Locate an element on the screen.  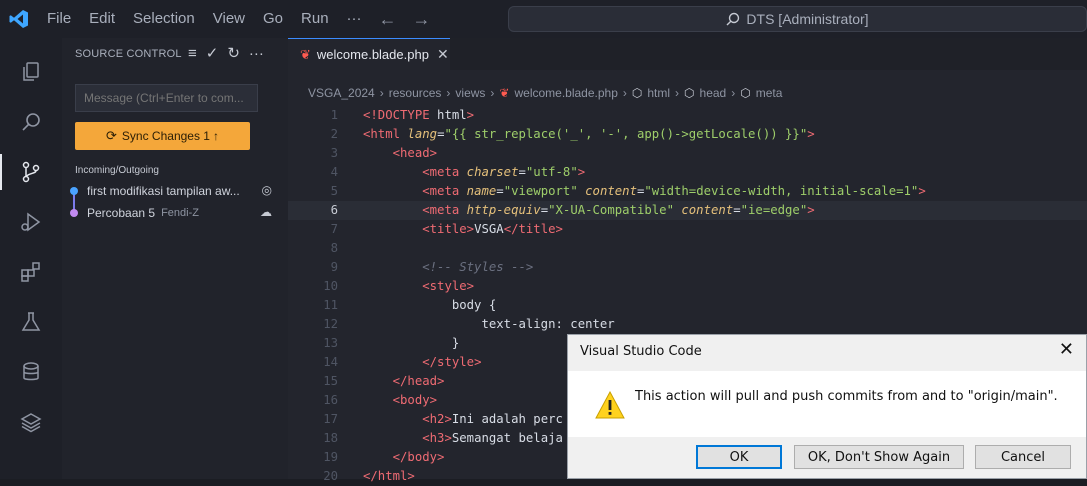
menu-go: Go is located at coordinates (273, 19).